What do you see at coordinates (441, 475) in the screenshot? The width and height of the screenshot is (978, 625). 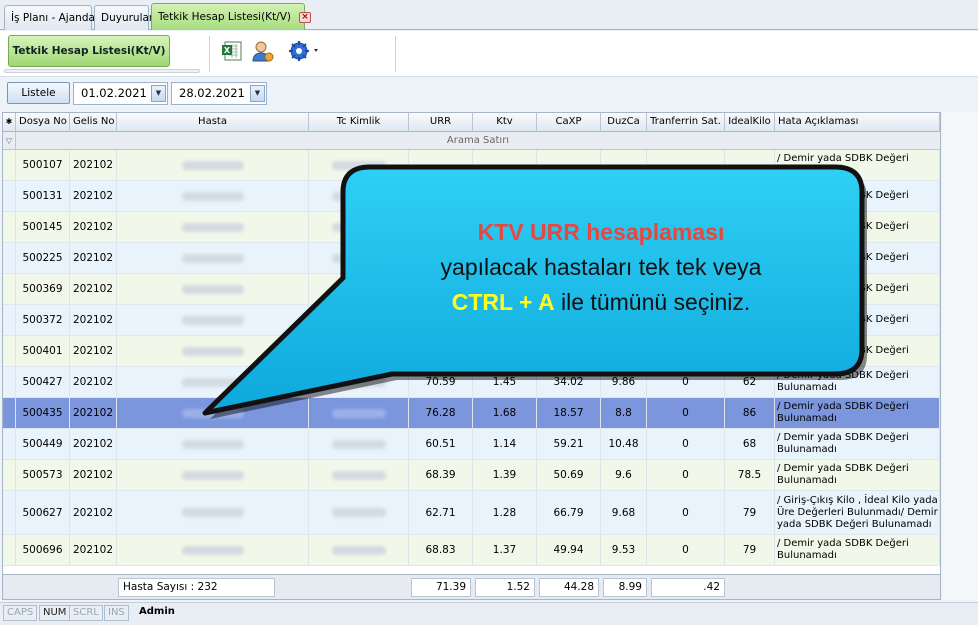 I see `cell-urr: 68.39` at bounding box center [441, 475].